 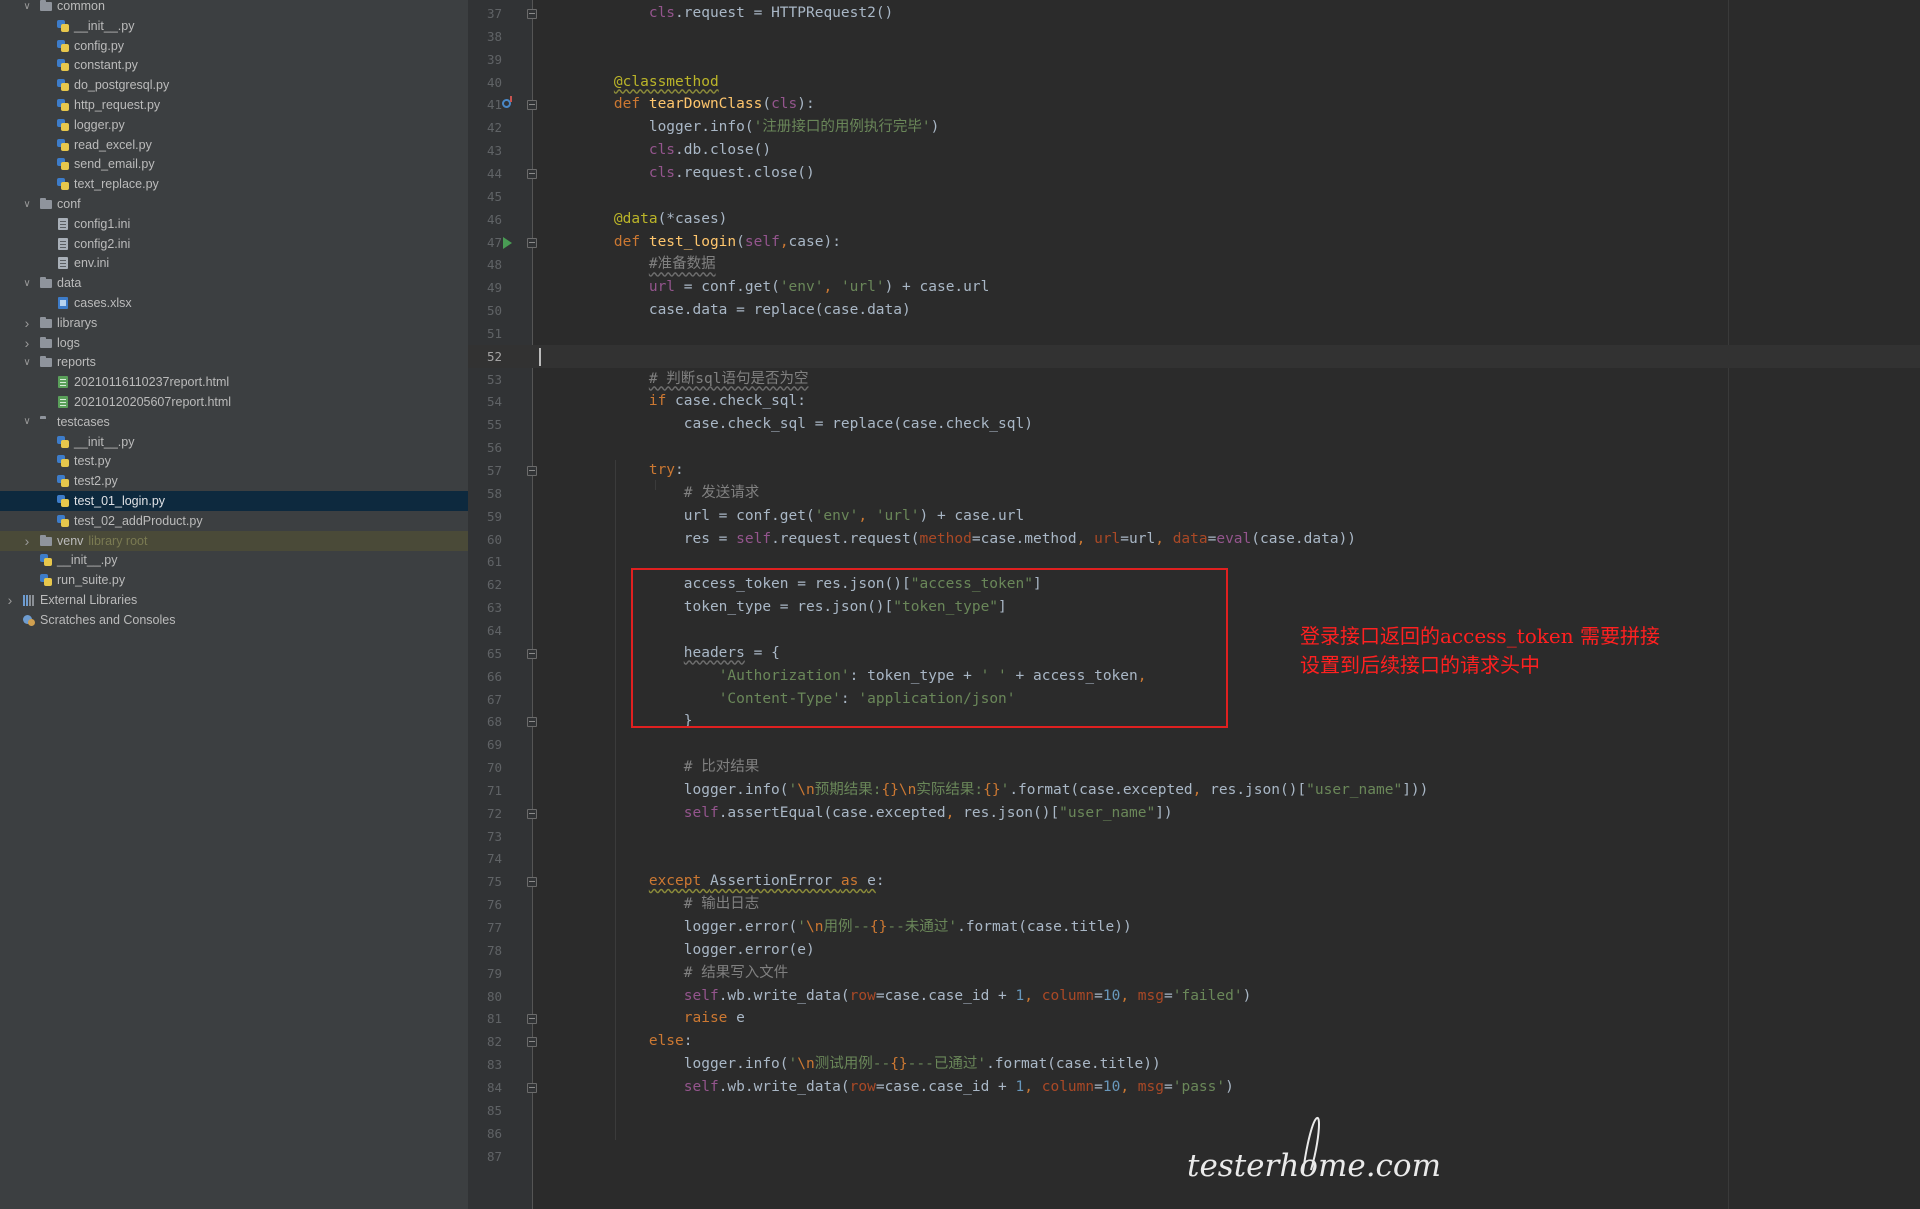 I want to click on tree-item: cases.xlsx, so click(x=234, y=303).